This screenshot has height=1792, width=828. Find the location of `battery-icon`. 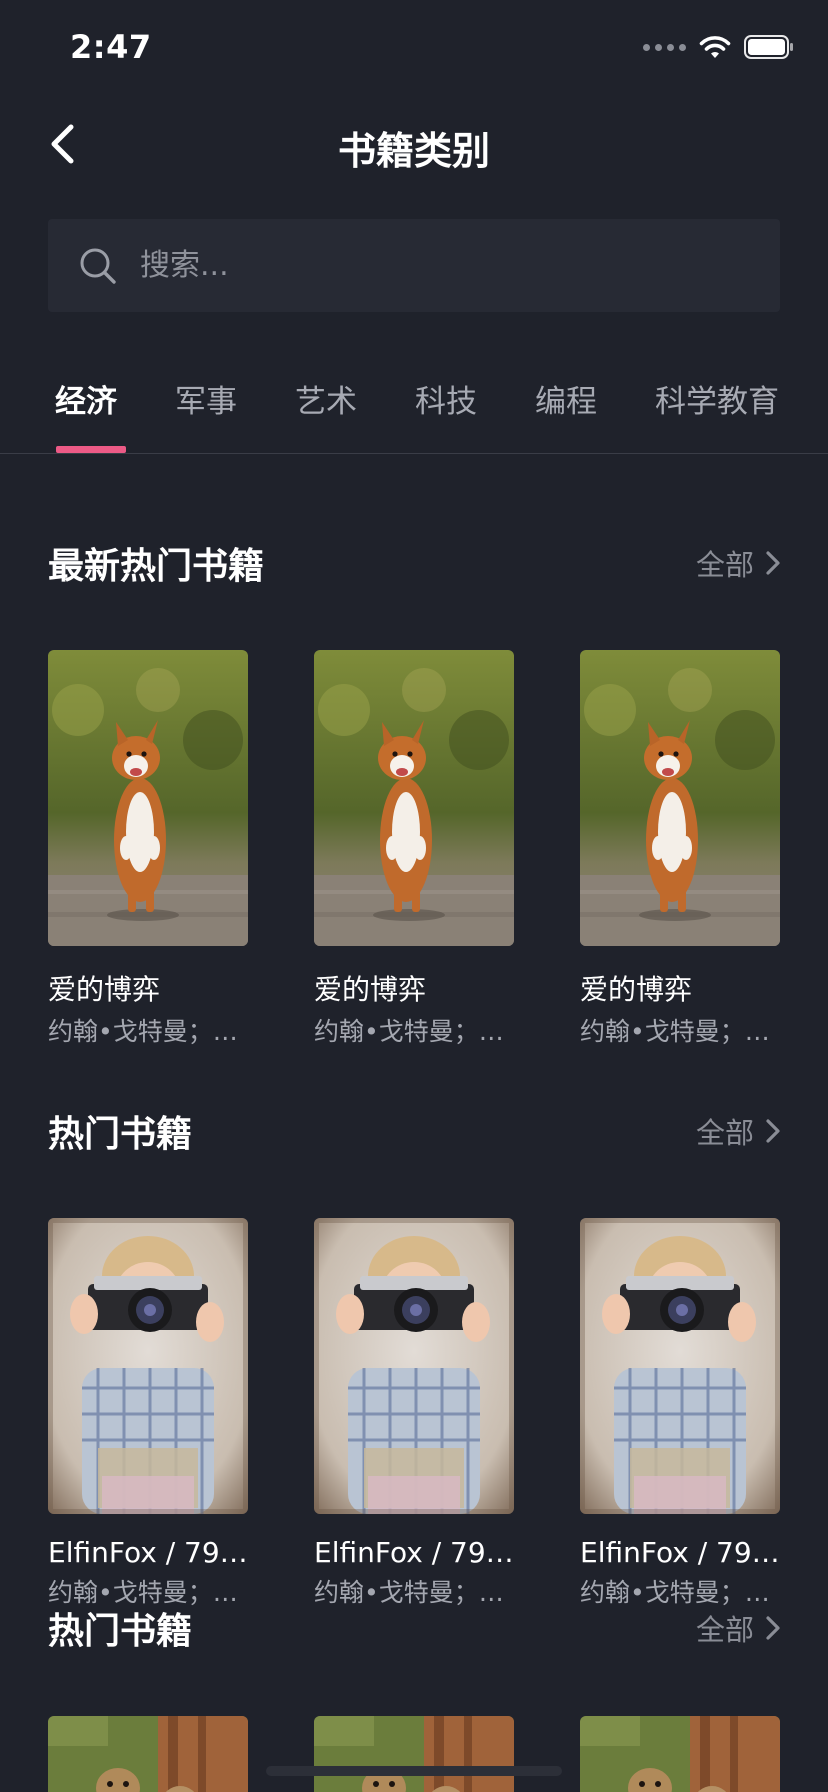

battery-icon is located at coordinates (768, 47).